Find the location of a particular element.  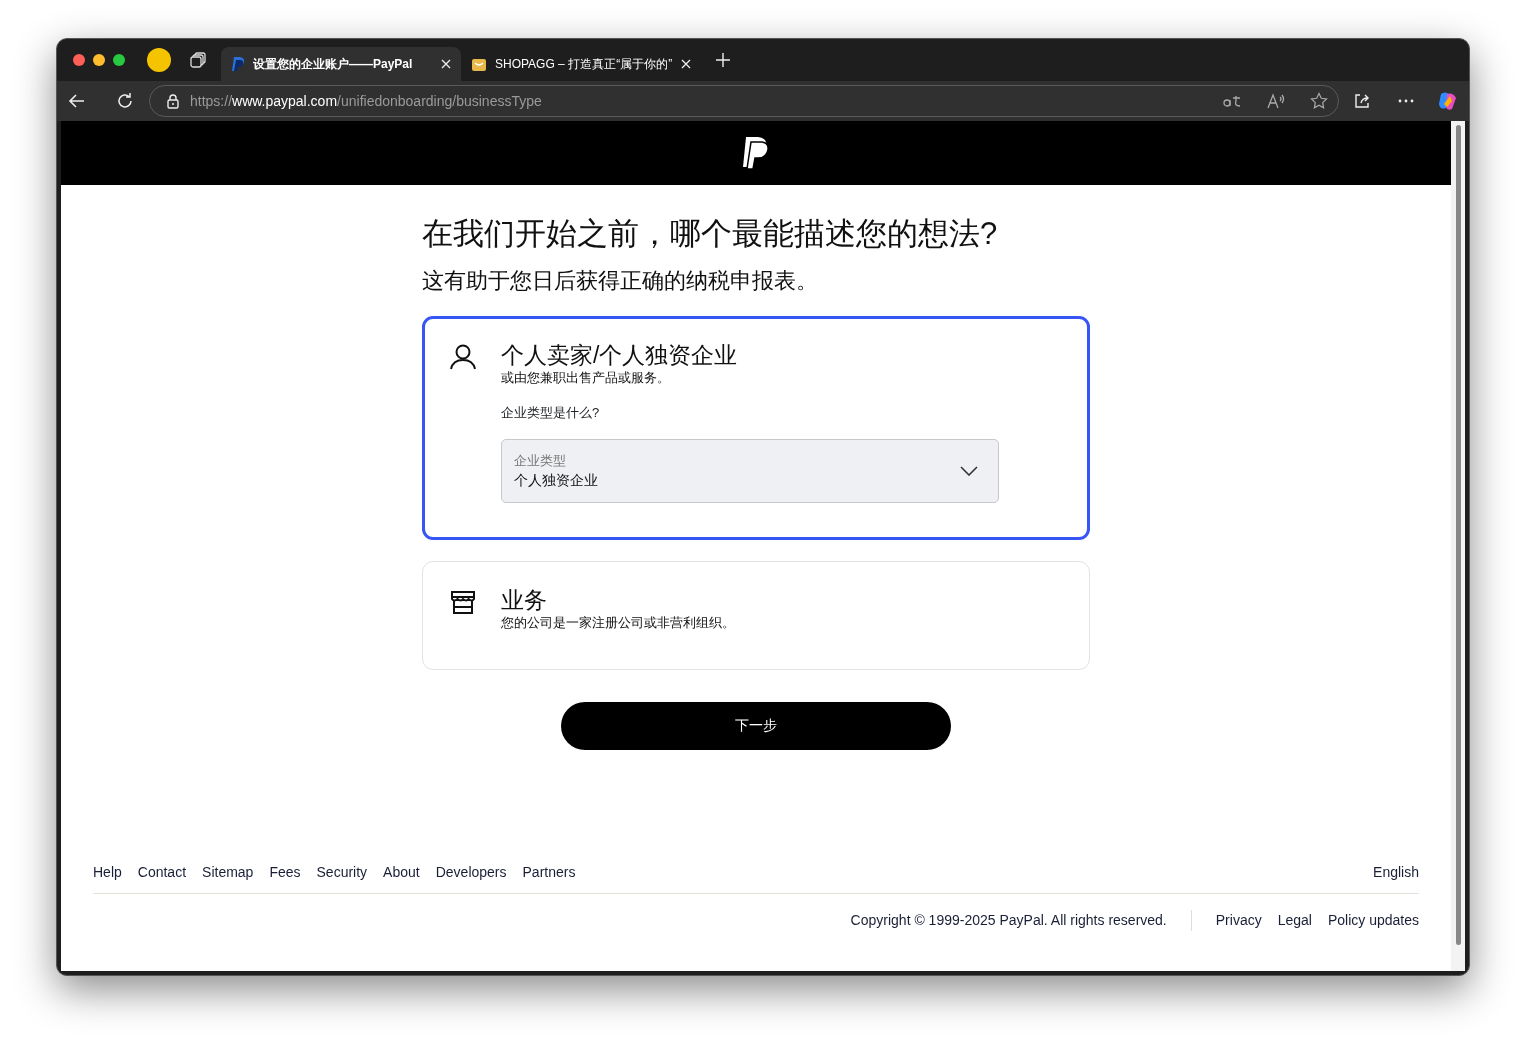

url-text: https://www.paypal.com/unifiedonboarding/businessType is located at coordinates (366, 101).